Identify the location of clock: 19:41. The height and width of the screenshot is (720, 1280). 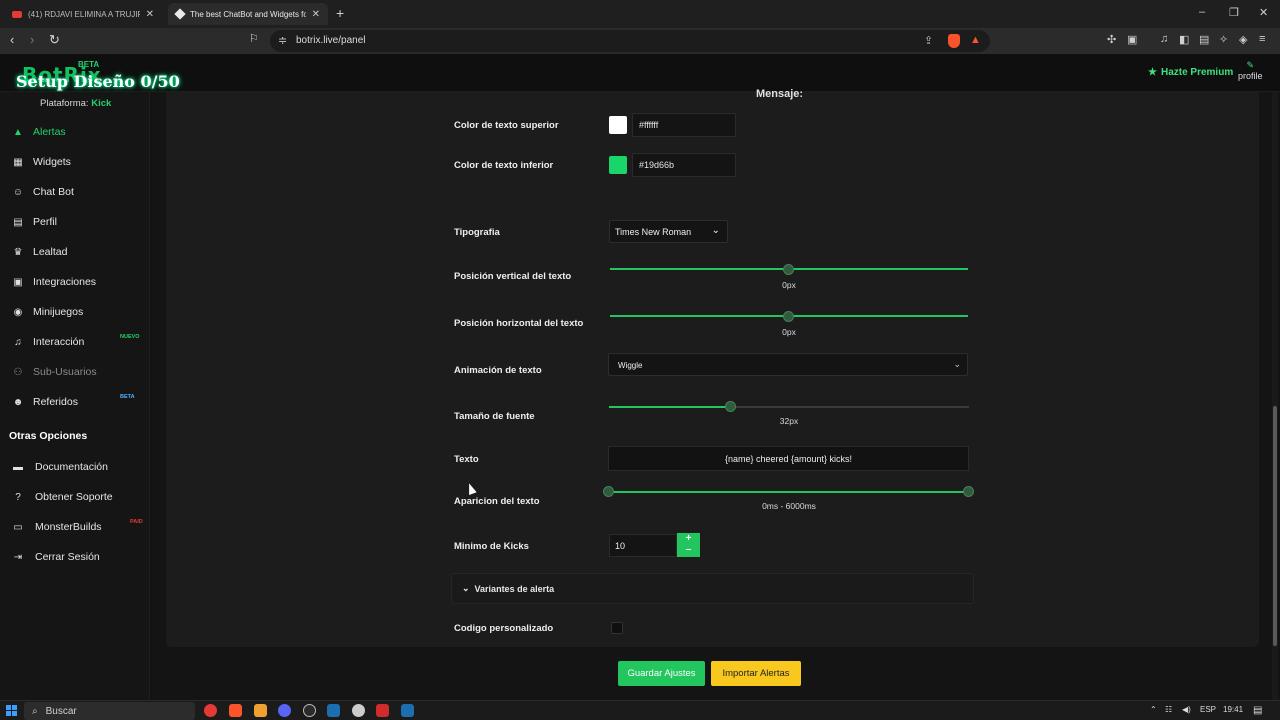
(1233, 709).